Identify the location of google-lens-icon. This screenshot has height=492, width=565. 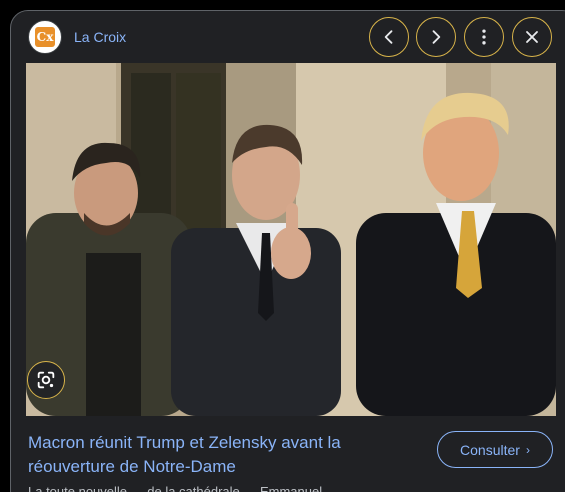
(46, 380).